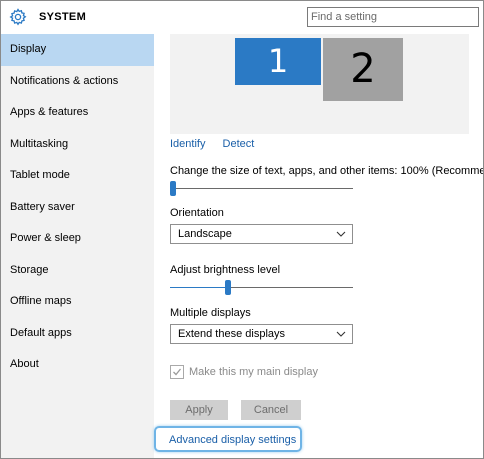 Image resolution: width=484 pixels, height=459 pixels. What do you see at coordinates (63, 17) in the screenshot?
I see `app-title: SYSTEM` at bounding box center [63, 17].